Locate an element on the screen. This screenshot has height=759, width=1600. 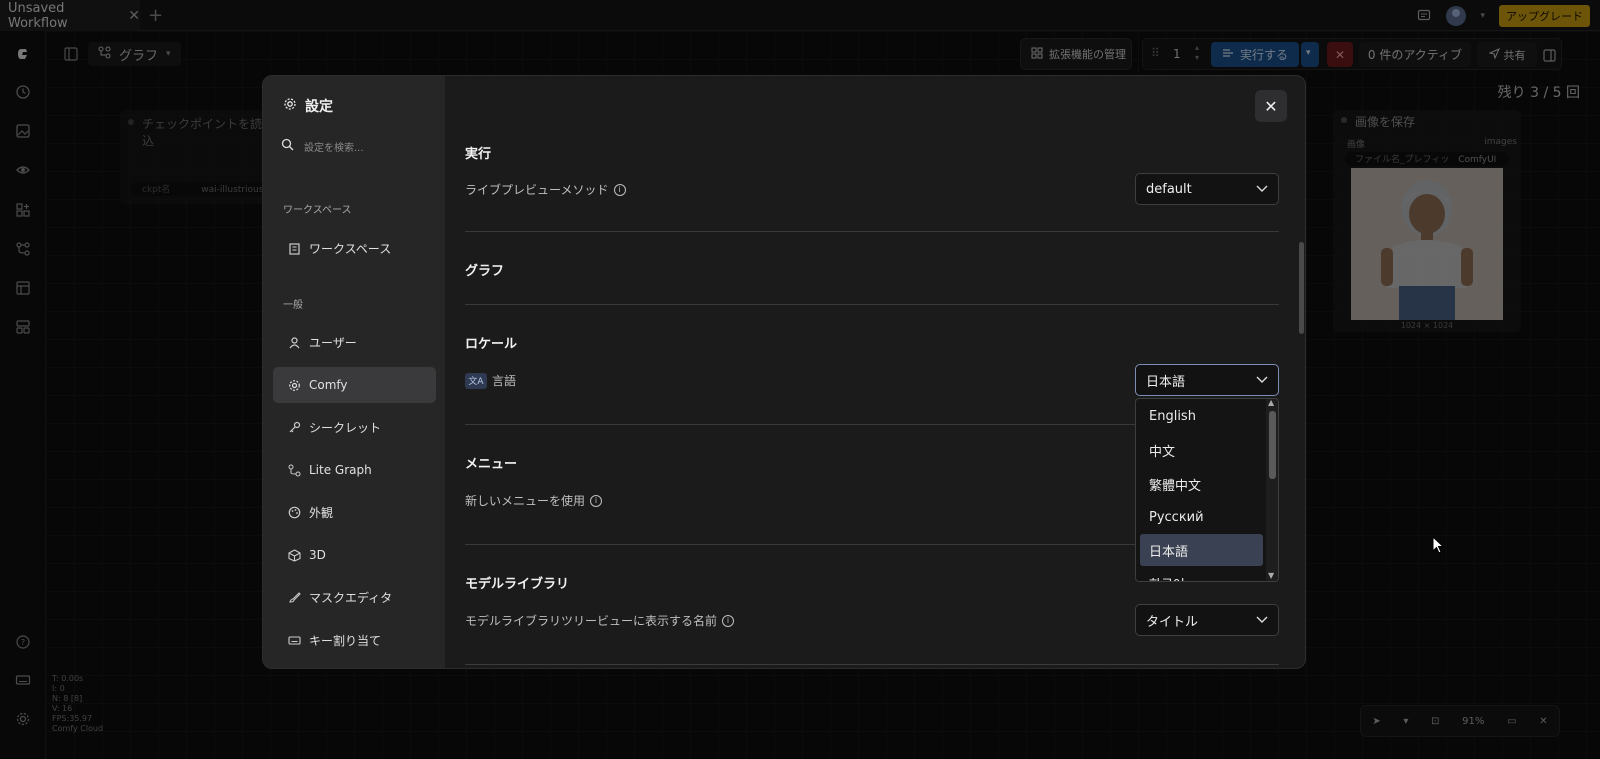
key-icon is located at coordinates (294, 427).